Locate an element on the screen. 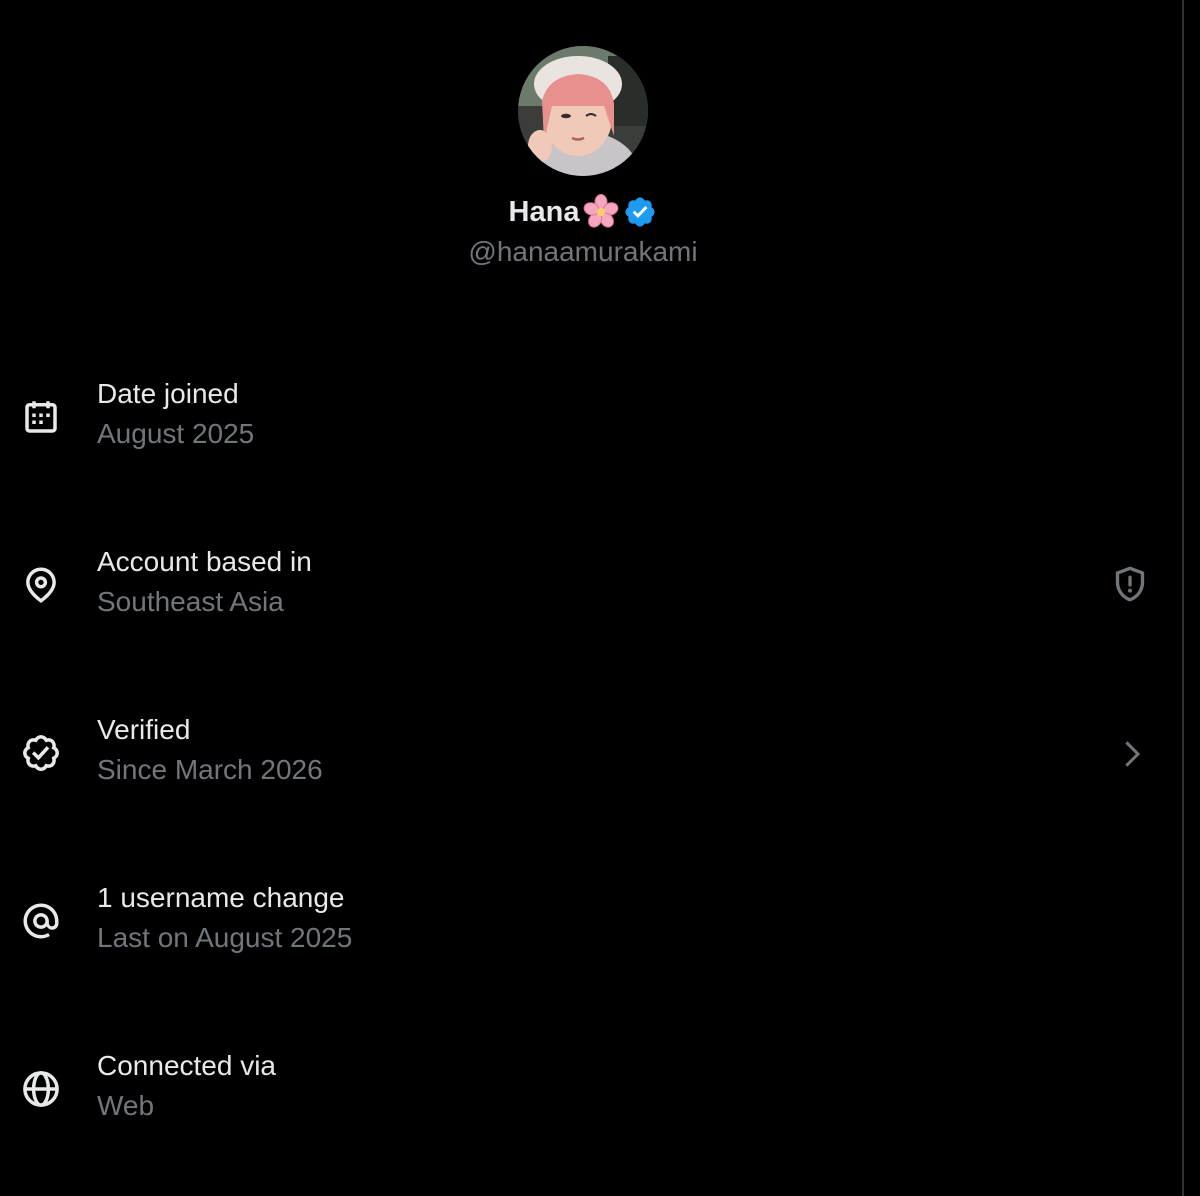  verified-row: Verified Since March 2026 is located at coordinates (583, 754).